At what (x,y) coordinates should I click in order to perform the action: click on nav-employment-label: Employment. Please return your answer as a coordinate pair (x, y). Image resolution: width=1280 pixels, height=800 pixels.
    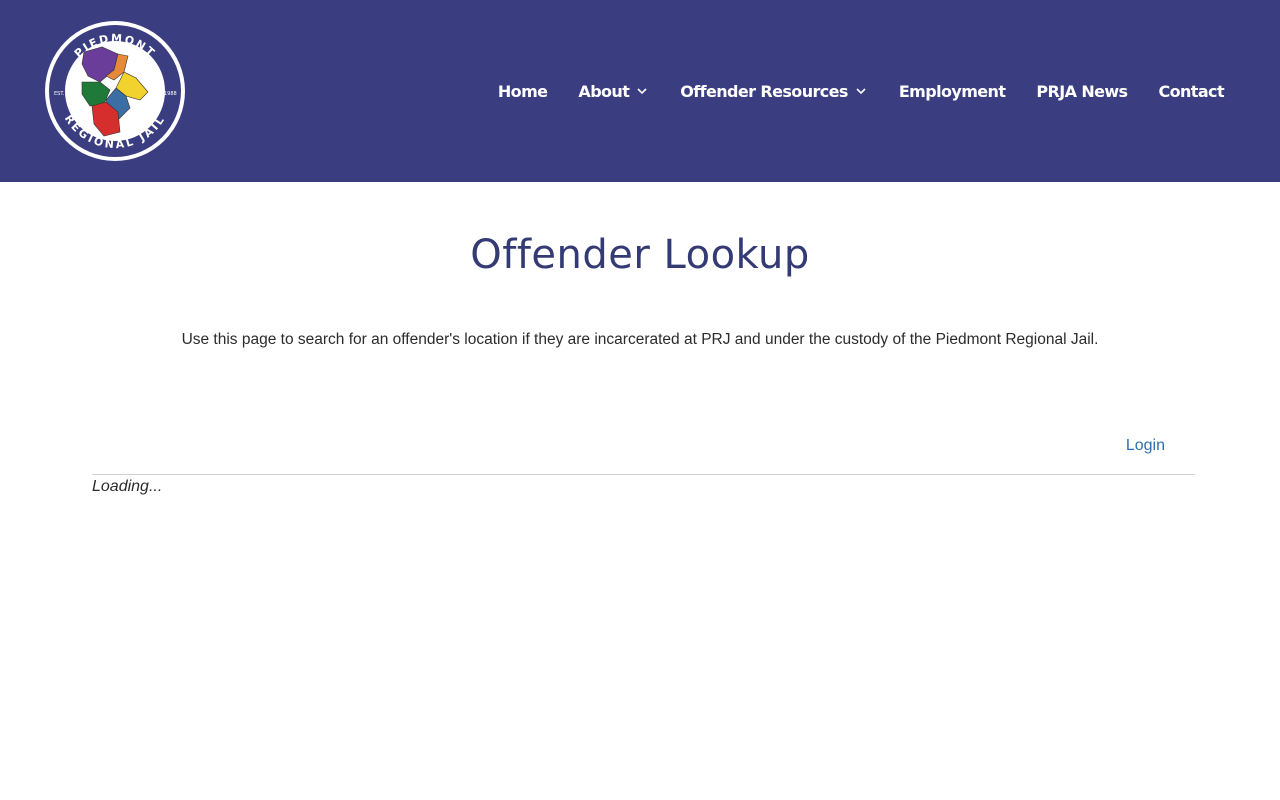
    Looking at the image, I should click on (952, 91).